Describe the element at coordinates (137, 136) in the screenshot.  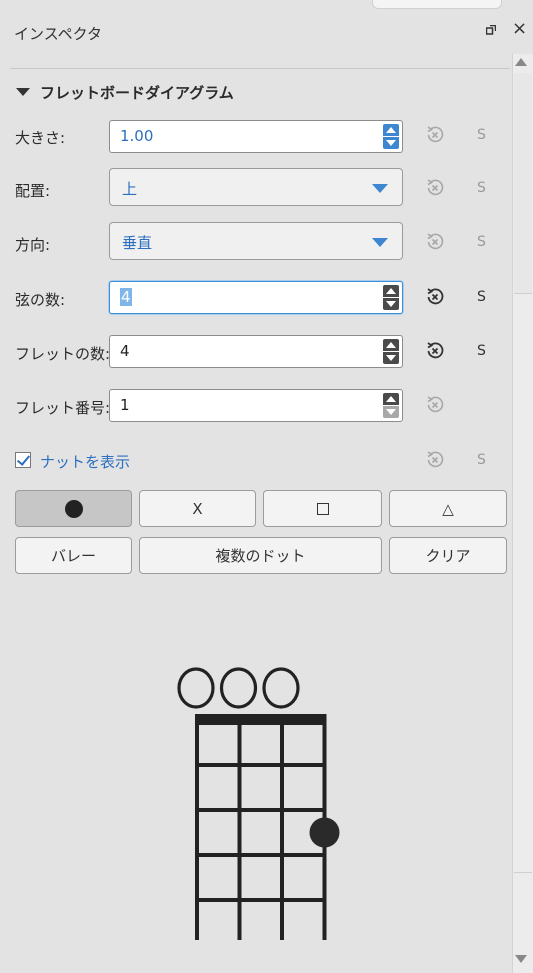
I see `size-value: 1.00` at that location.